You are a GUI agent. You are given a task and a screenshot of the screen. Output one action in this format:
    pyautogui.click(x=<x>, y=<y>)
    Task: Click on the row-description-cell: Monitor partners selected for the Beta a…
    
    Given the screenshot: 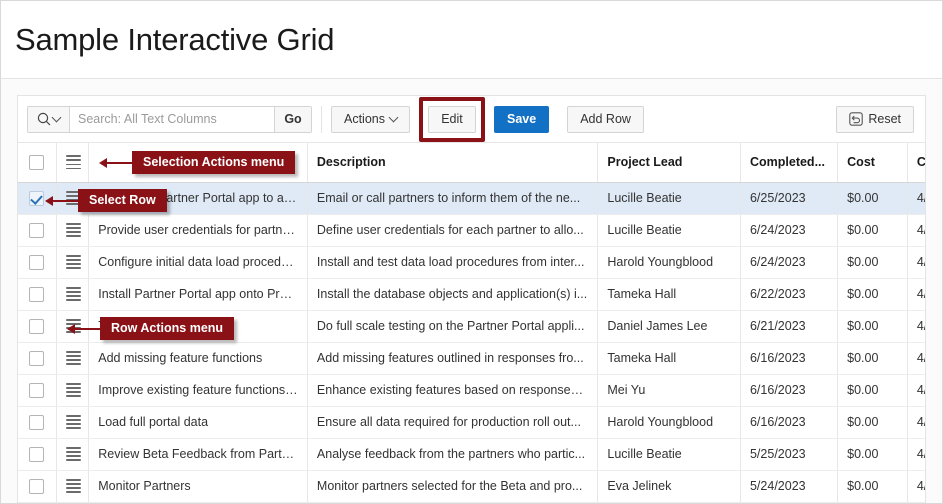 What is the action you would take?
    pyautogui.click(x=453, y=486)
    